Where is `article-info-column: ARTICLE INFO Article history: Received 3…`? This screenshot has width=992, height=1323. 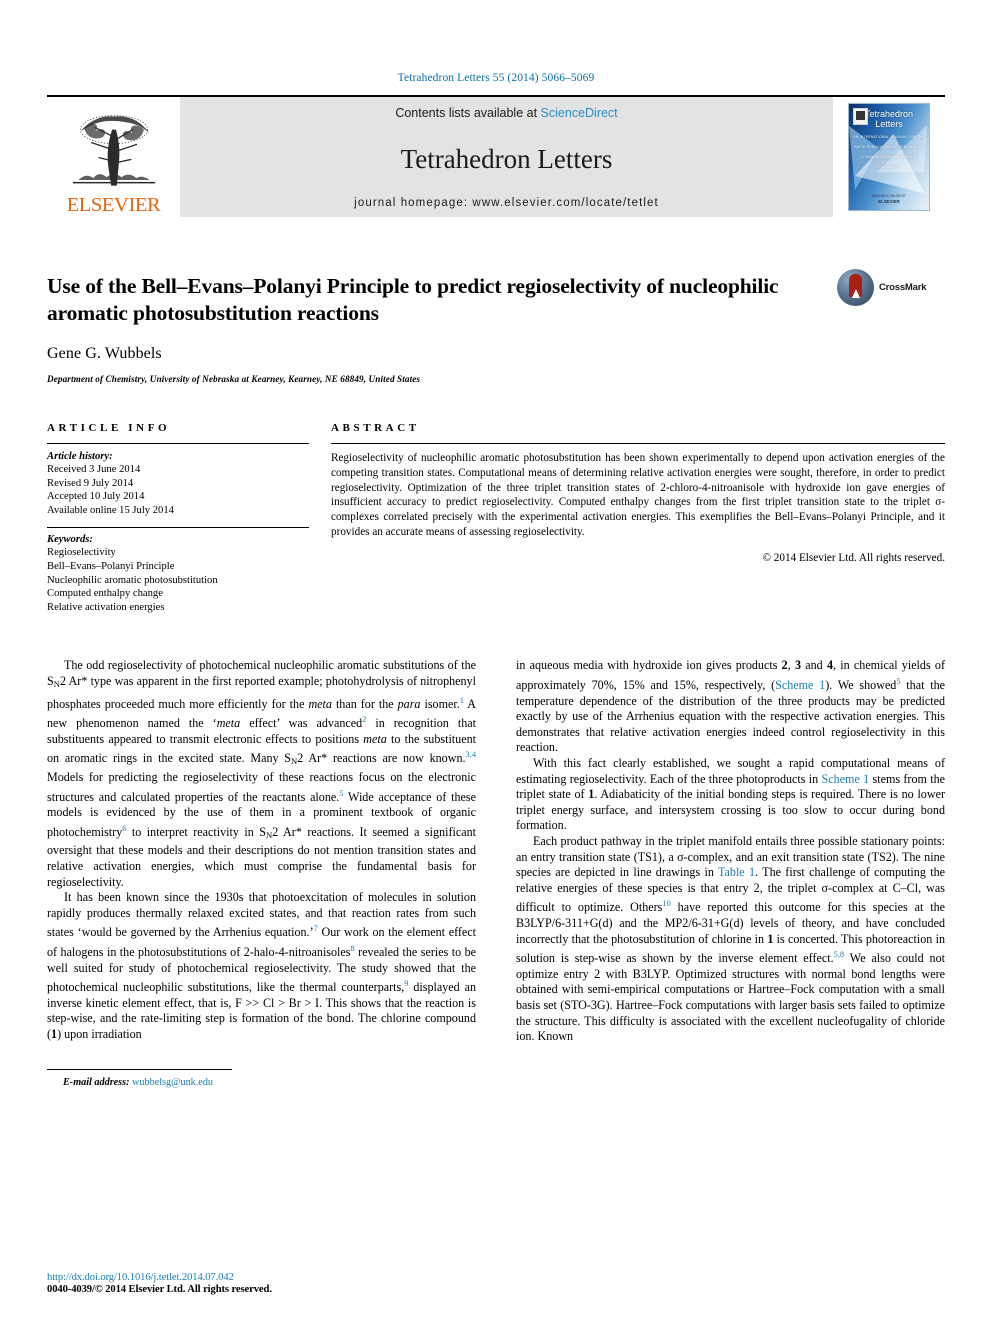 article-info-column: ARTICLE INFO Article history: Received 3… is located at coordinates (178, 518).